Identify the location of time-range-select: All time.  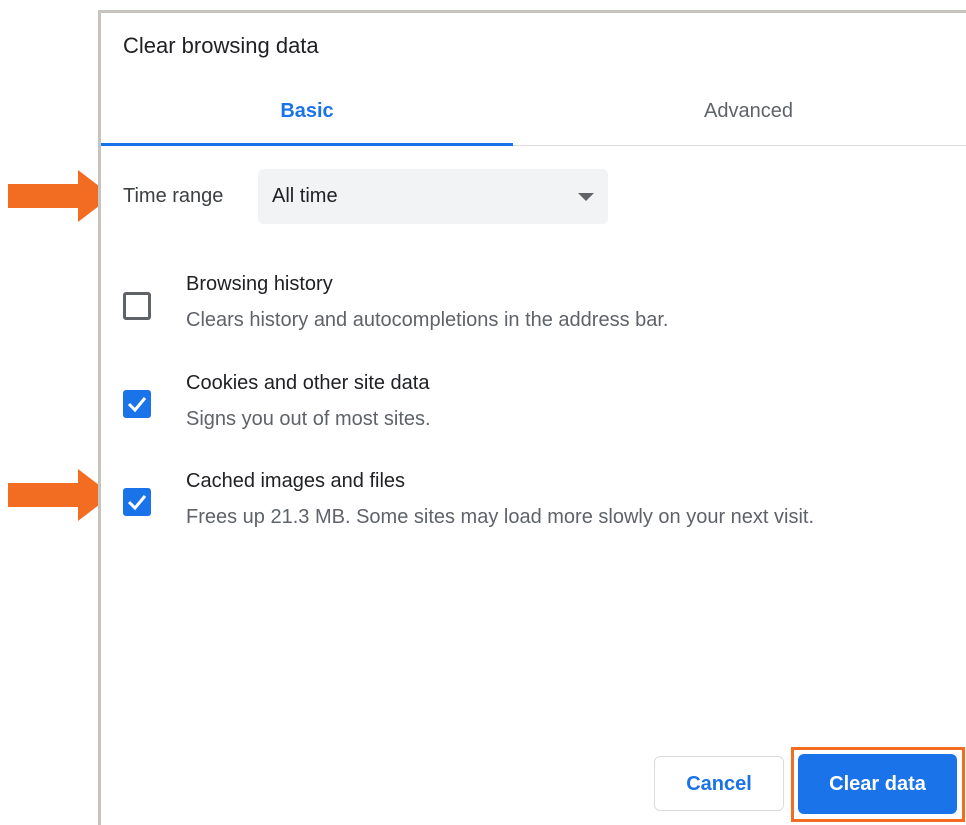
(433, 196).